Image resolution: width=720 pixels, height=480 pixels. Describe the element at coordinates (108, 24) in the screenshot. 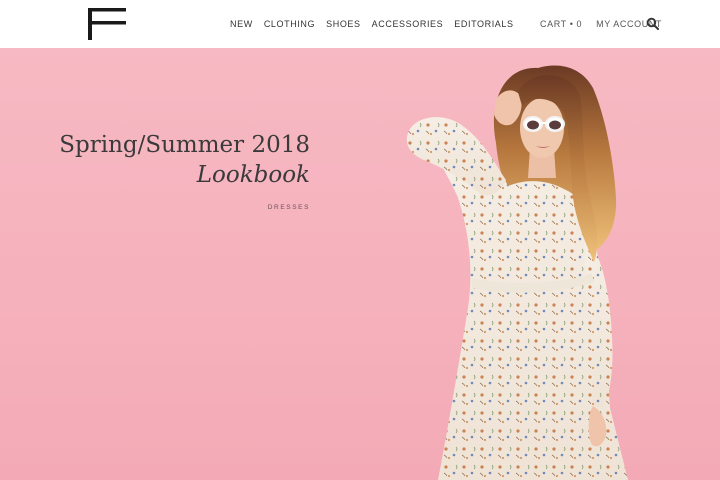

I see `brand-logo` at that location.